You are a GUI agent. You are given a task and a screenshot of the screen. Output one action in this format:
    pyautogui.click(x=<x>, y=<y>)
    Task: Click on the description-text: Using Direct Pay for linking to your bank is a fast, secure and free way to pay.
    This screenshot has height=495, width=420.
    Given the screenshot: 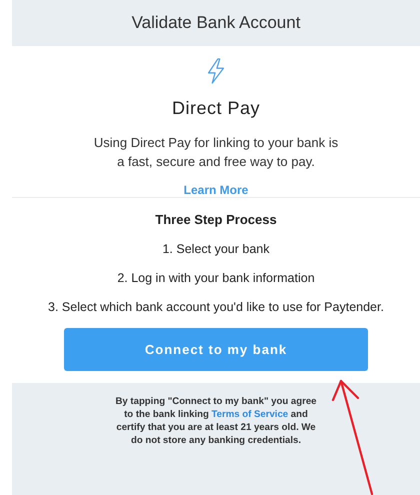 What is the action you would take?
    pyautogui.click(x=216, y=152)
    